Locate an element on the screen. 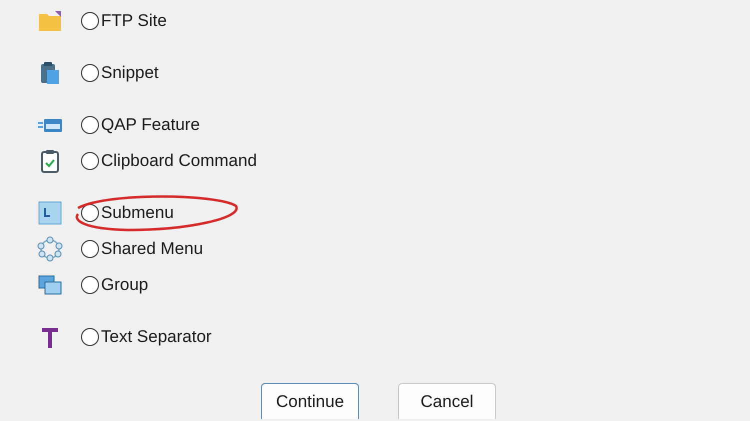 This screenshot has width=750, height=421. circle-nodes-icon is located at coordinates (50, 249).